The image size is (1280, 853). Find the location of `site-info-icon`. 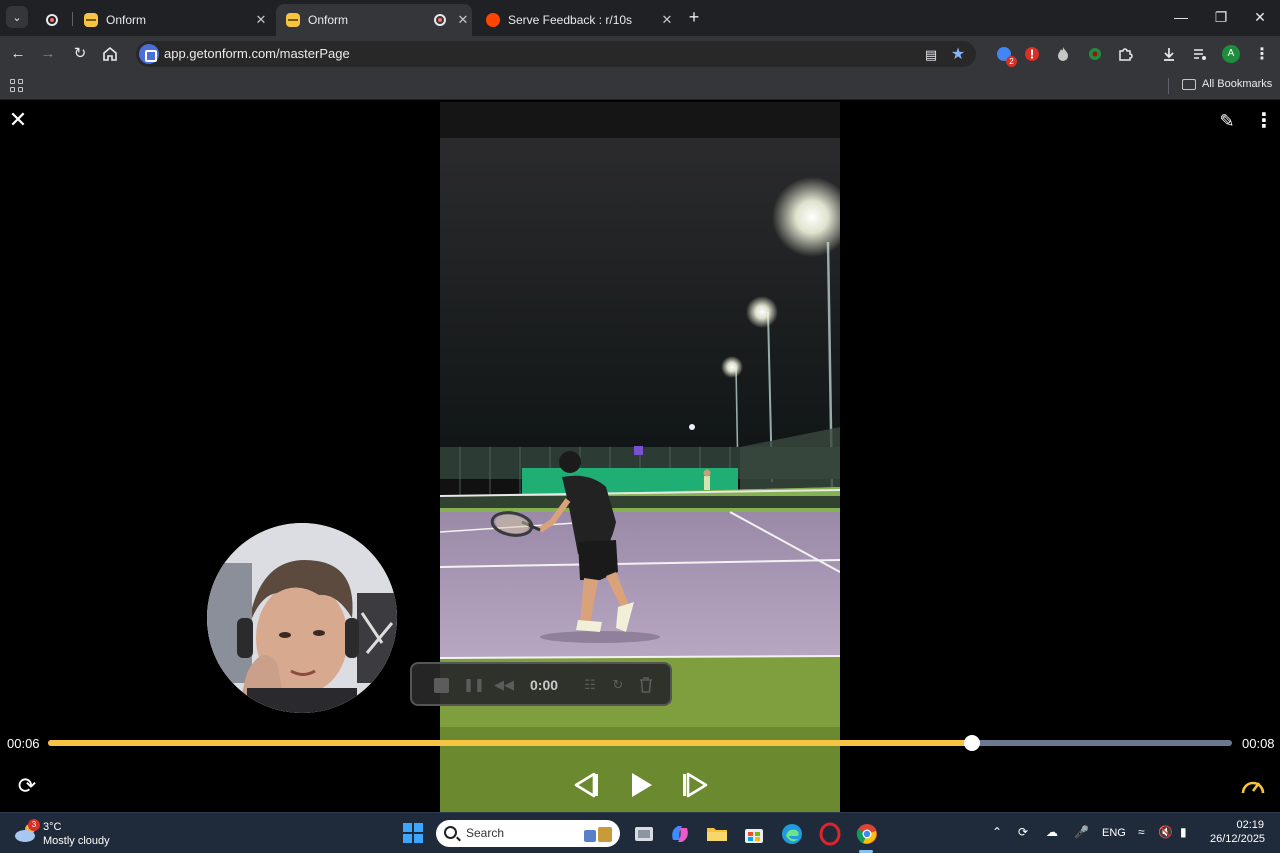

site-info-icon is located at coordinates (149, 54).